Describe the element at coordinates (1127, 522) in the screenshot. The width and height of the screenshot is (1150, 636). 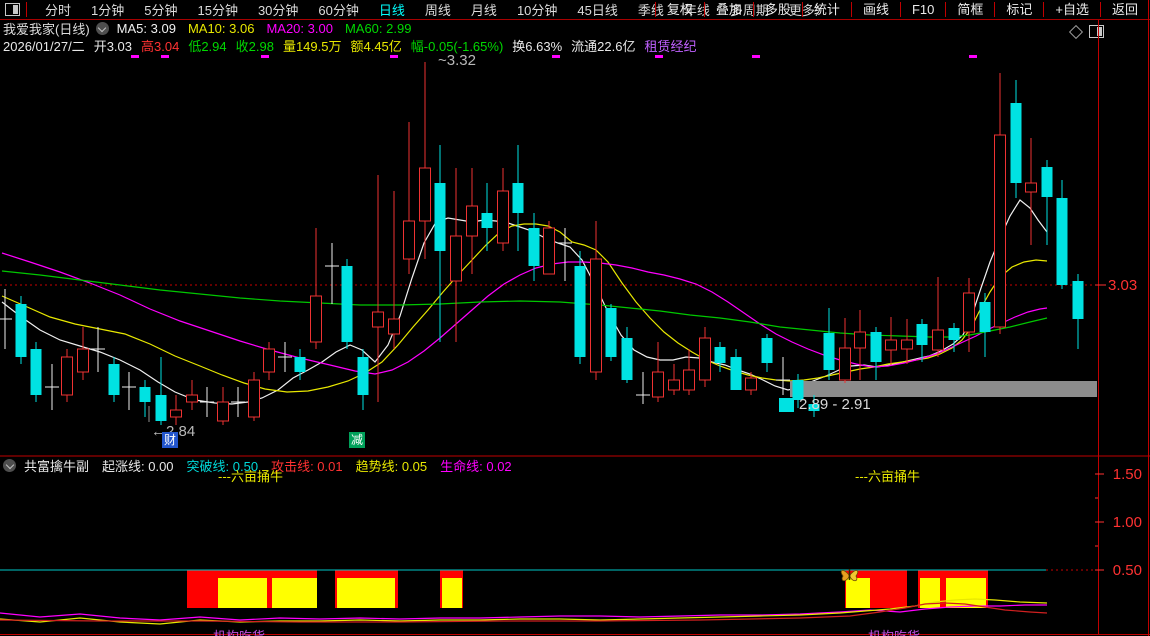
I see `sub-scale-100: 1.00` at that location.